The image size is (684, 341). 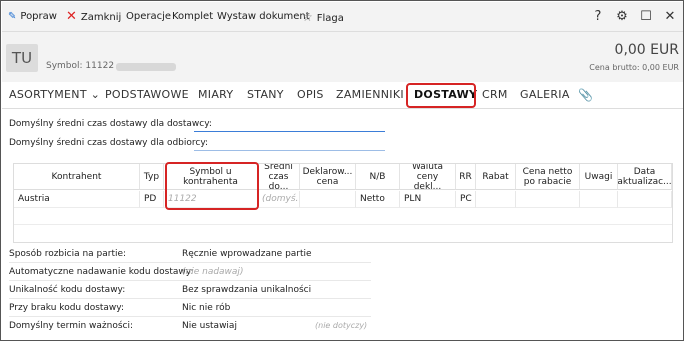 I want to click on tab-galeria: GALERIA, so click(x=545, y=95).